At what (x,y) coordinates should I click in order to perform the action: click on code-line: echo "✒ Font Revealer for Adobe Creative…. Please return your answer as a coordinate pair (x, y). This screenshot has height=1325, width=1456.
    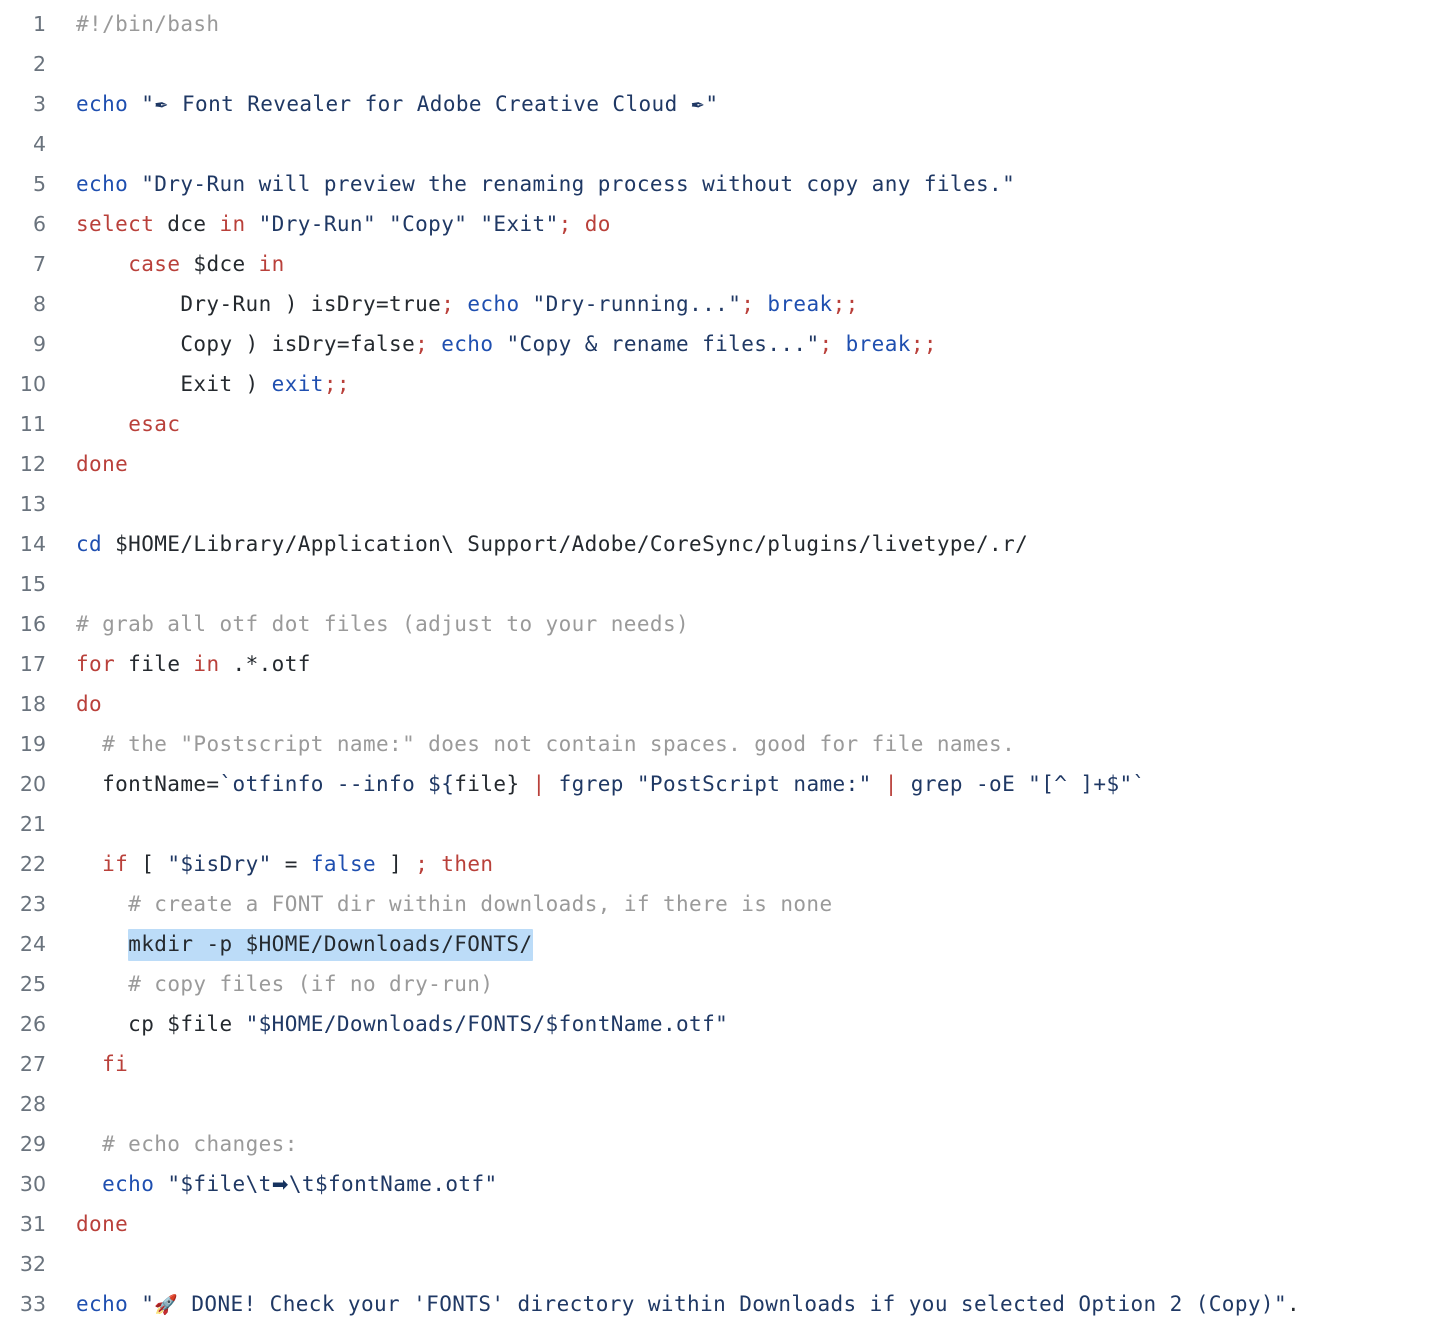
    Looking at the image, I should click on (751, 105).